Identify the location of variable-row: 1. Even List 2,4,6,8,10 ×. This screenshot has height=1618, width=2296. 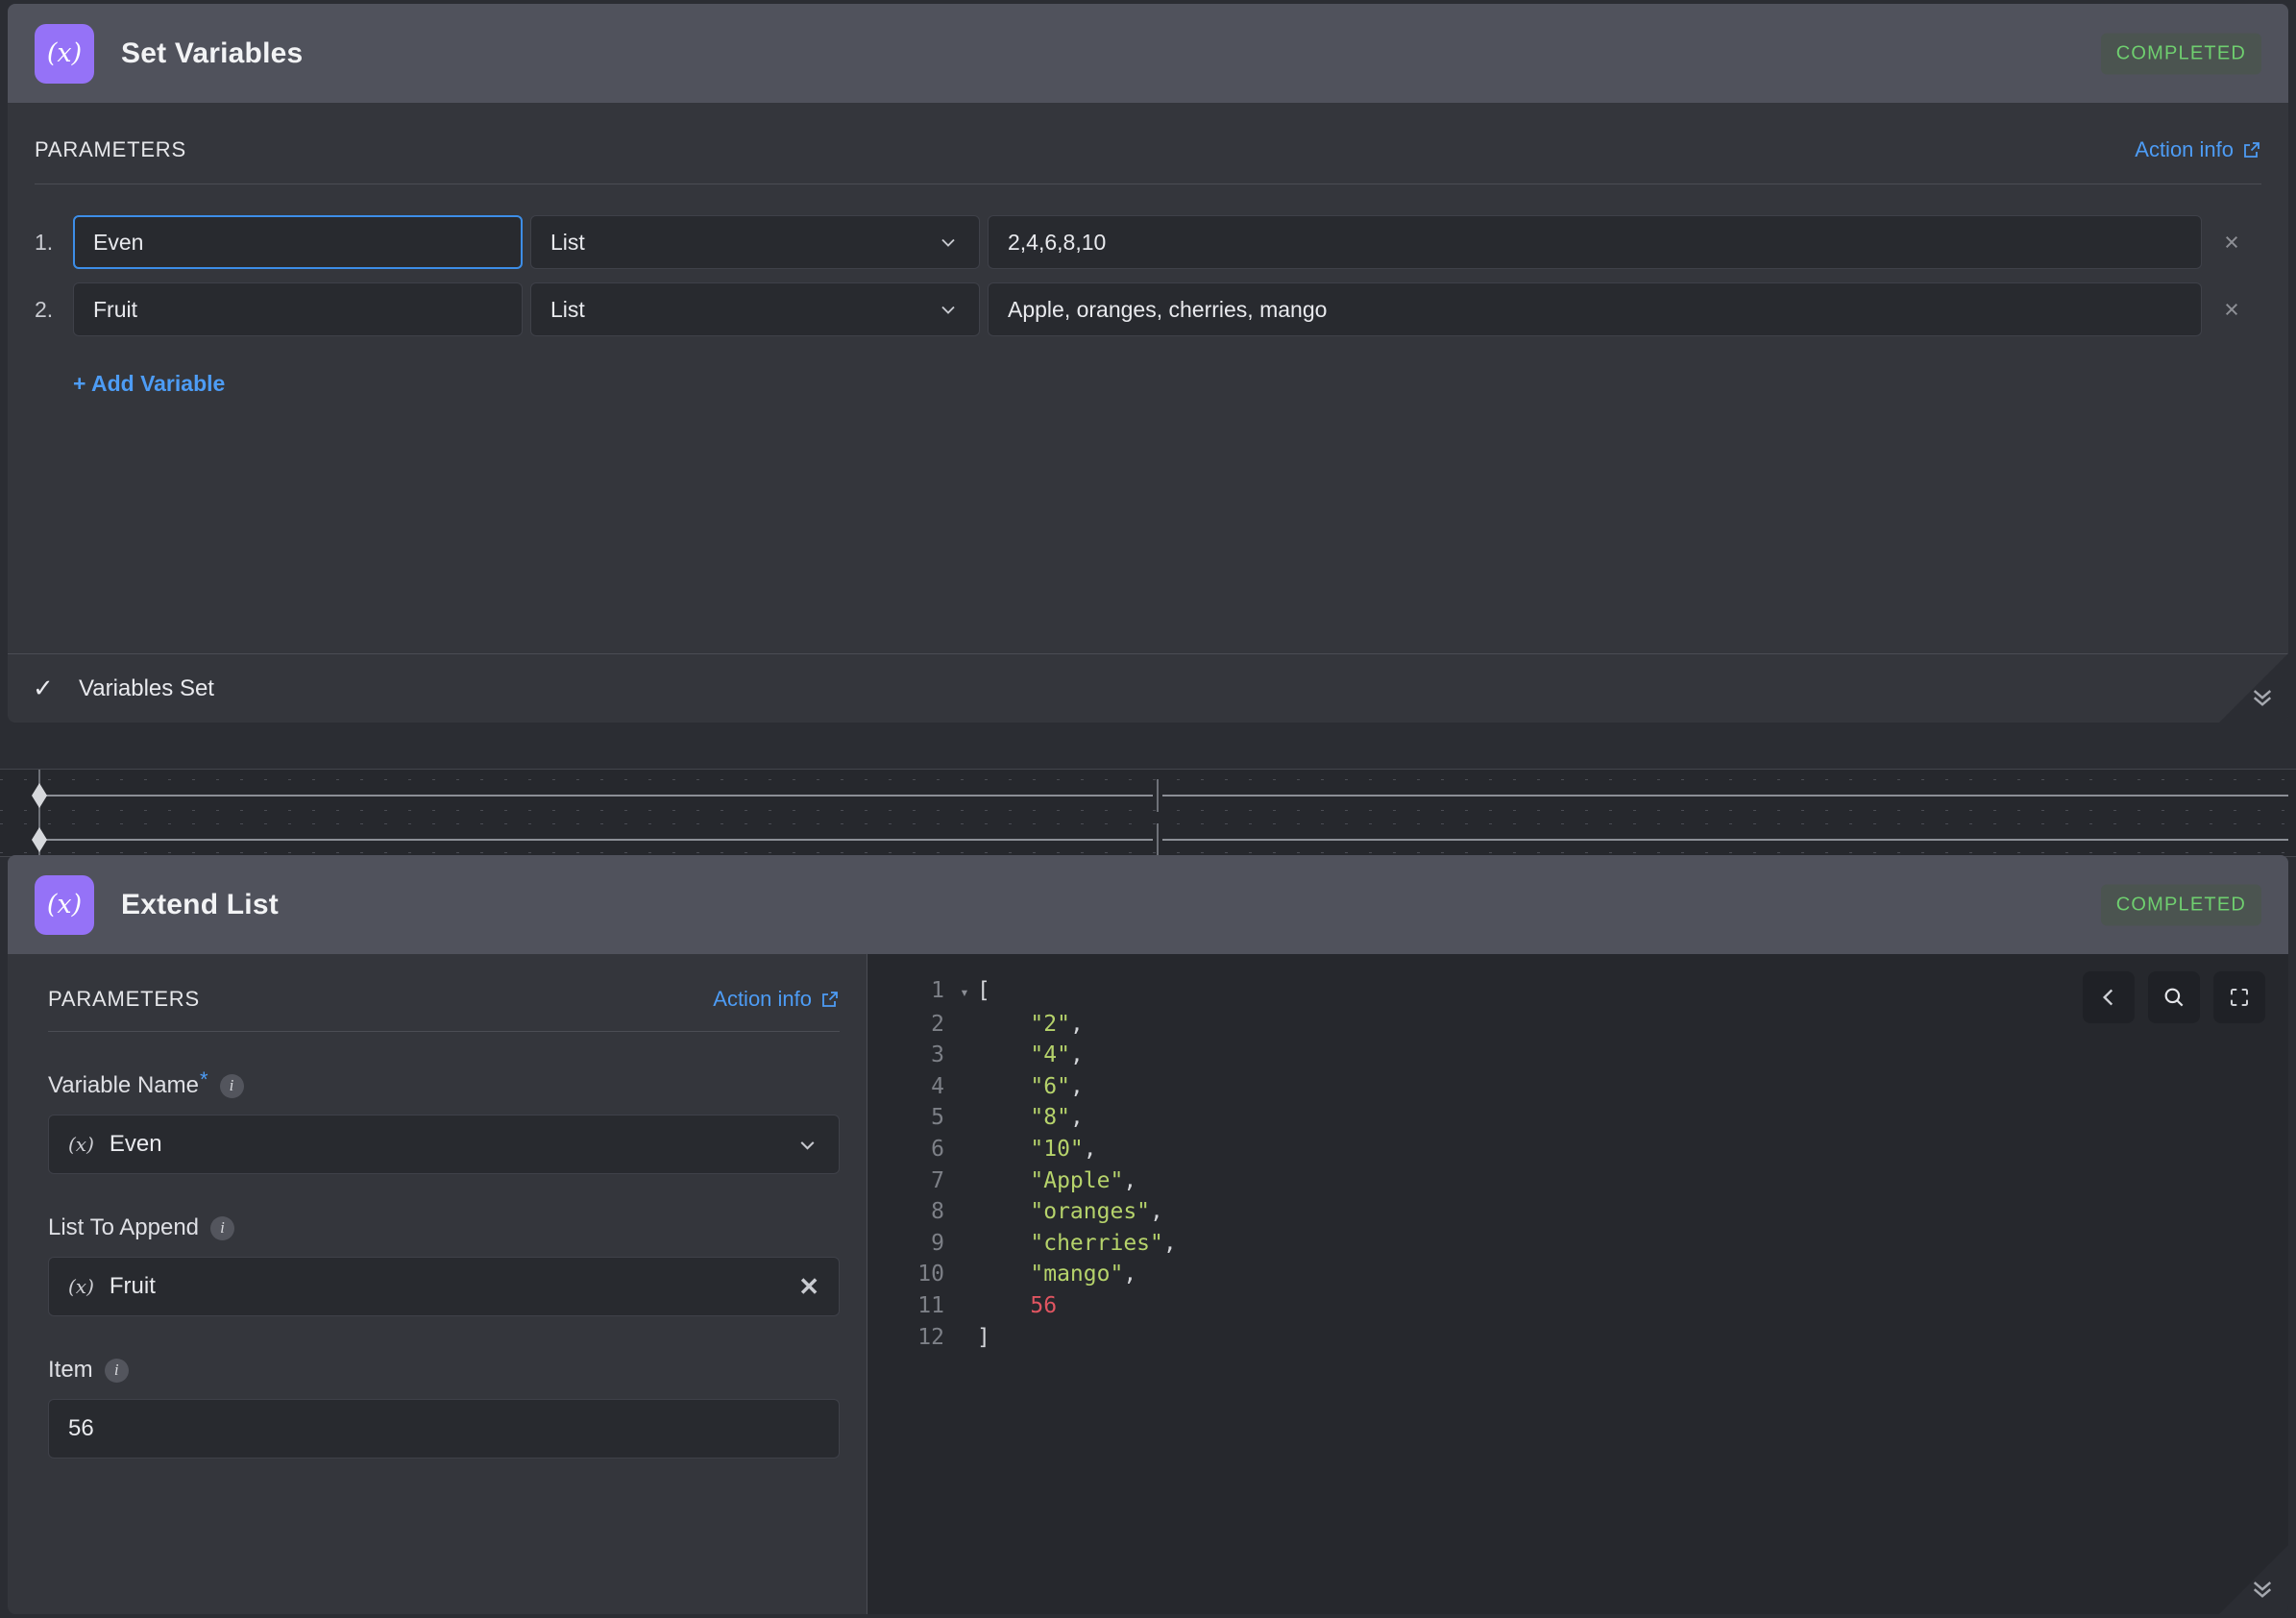
(1148, 242).